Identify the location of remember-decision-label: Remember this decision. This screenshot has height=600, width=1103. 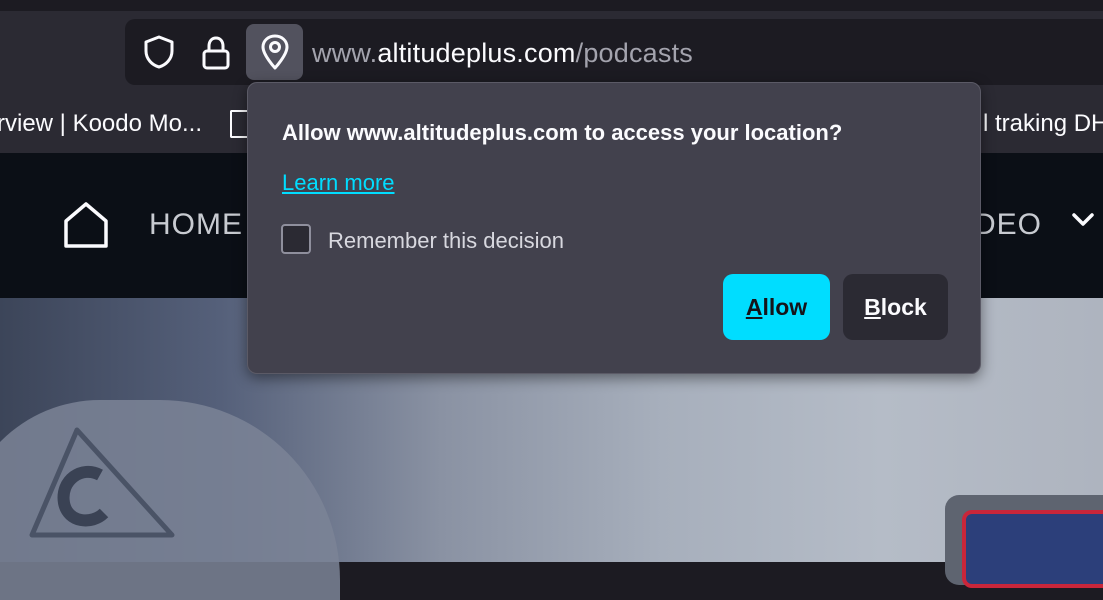
(446, 241).